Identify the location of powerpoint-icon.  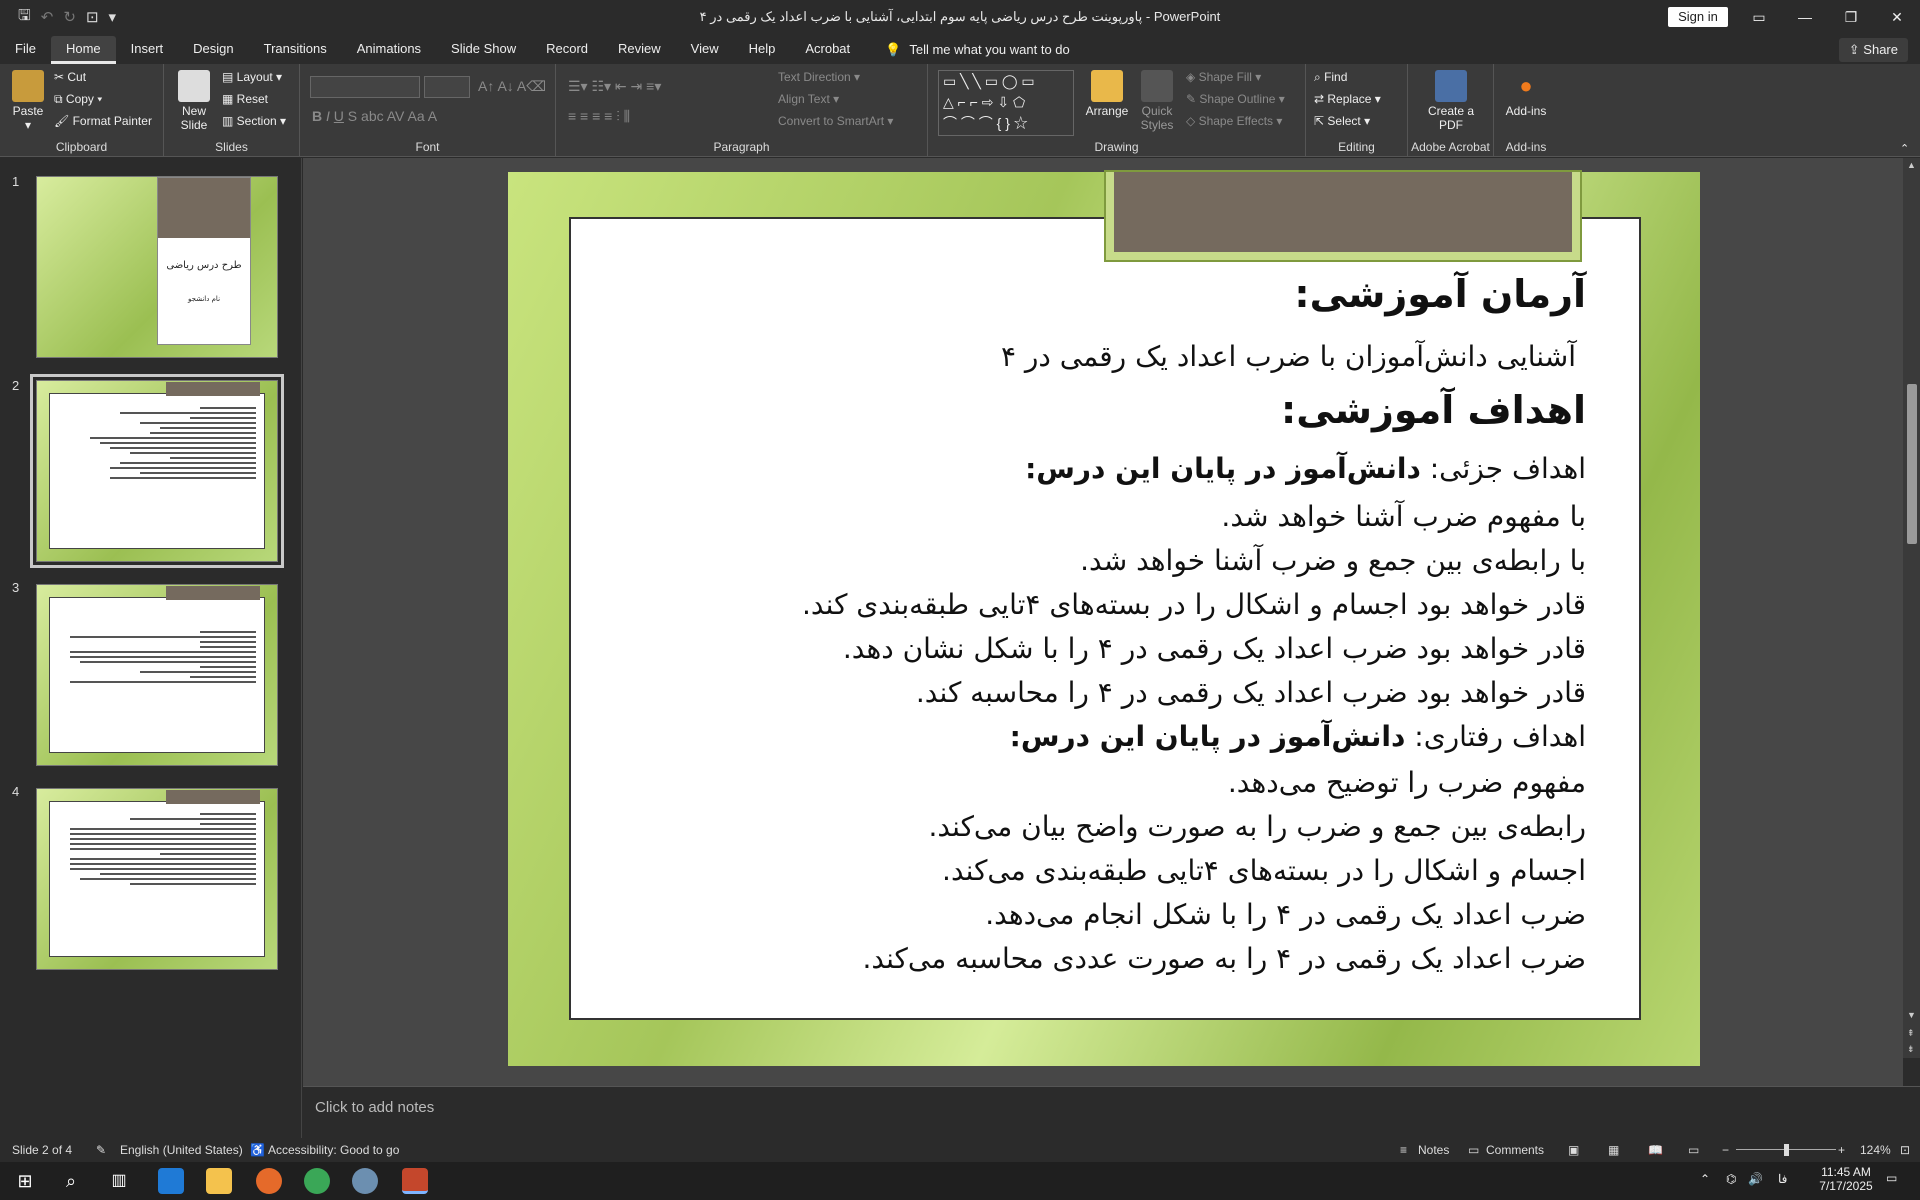
(415, 1181).